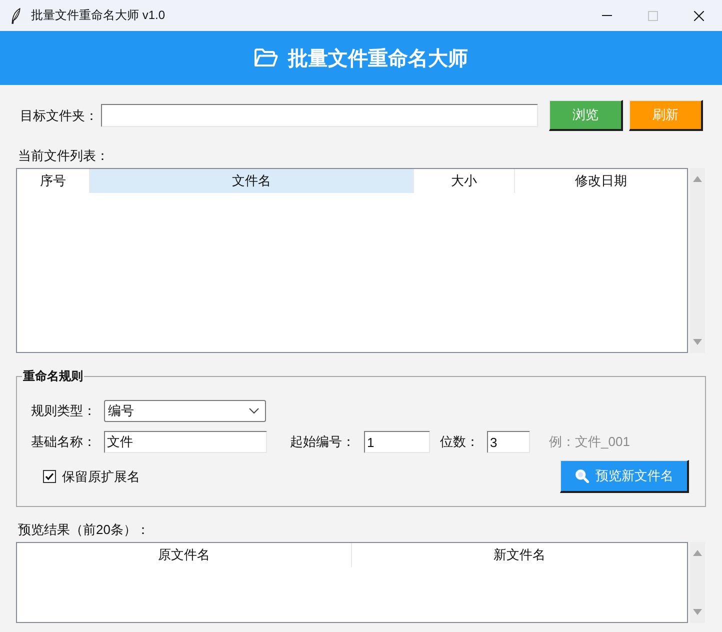 The height and width of the screenshot is (632, 722). What do you see at coordinates (49, 476) in the screenshot?
I see `checkbox` at bounding box center [49, 476].